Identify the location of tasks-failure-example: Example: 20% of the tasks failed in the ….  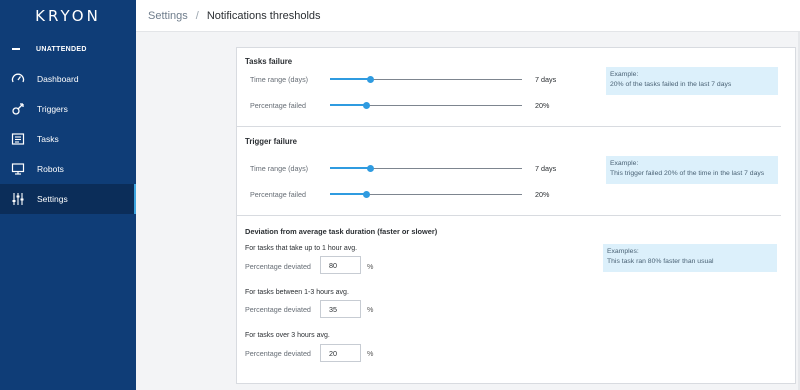
(692, 81).